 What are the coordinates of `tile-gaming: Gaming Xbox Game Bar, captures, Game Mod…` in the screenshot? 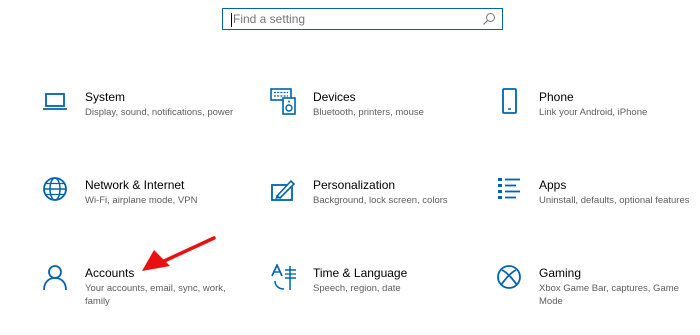 It's located at (598, 294).